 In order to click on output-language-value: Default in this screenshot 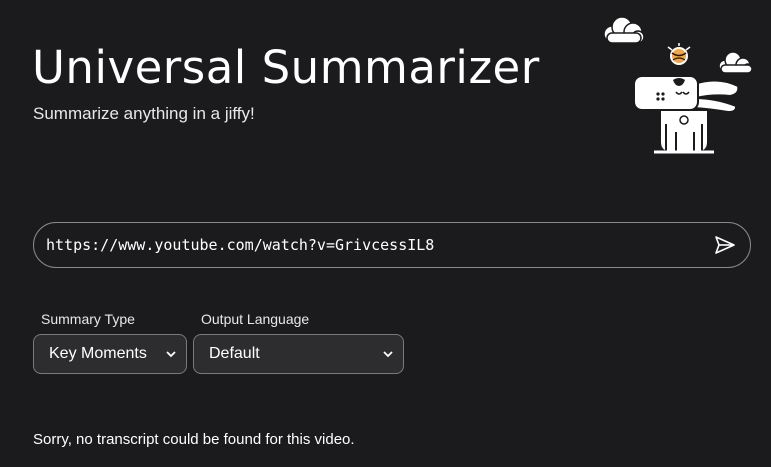, I will do `click(234, 353)`.